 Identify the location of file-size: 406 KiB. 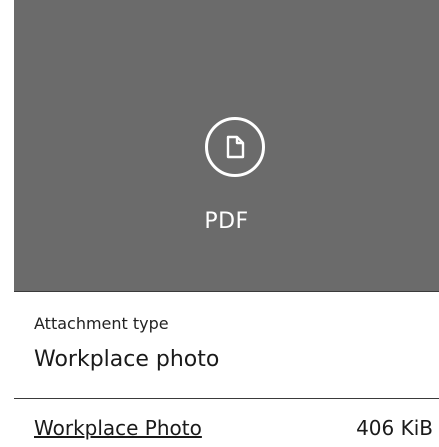
(394, 428).